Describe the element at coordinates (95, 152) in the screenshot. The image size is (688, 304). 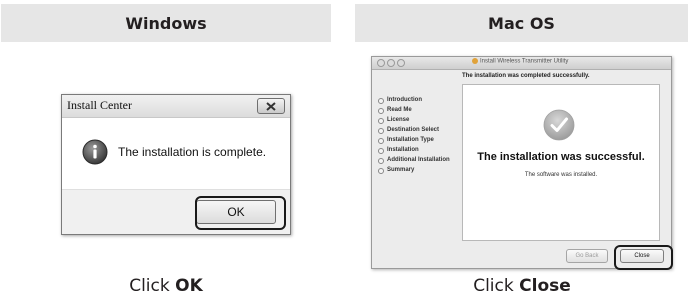
I see `info-icon` at that location.